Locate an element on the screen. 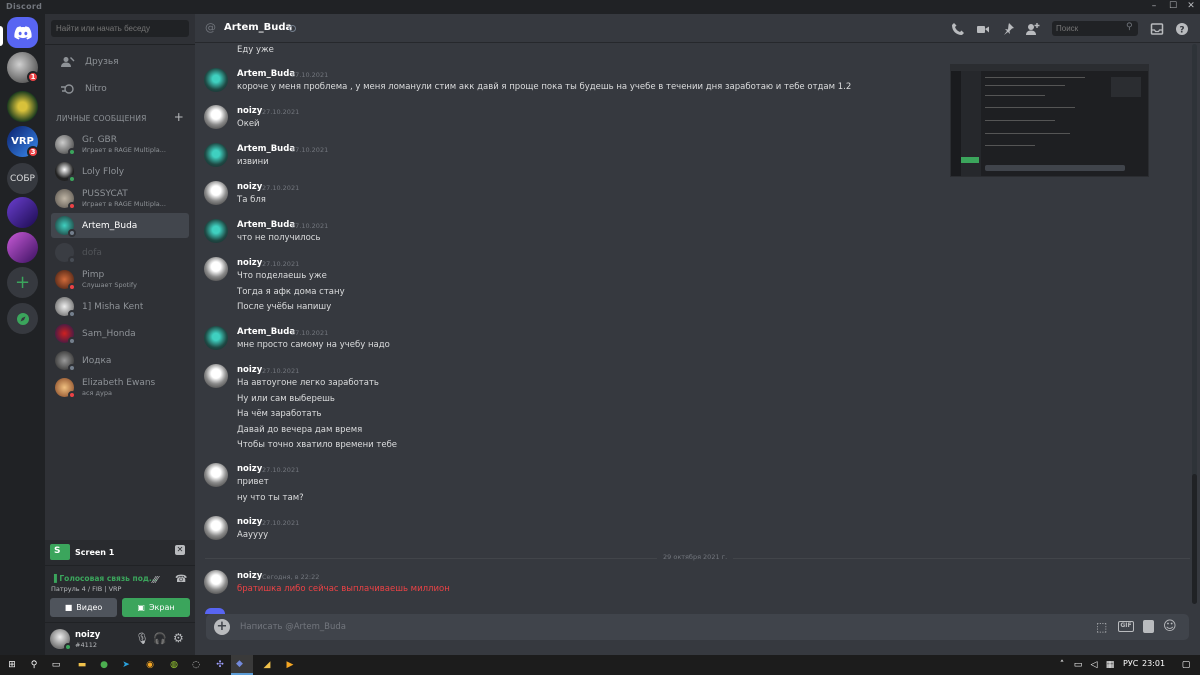  dm-item: 1] Misha Kent is located at coordinates (120, 306).